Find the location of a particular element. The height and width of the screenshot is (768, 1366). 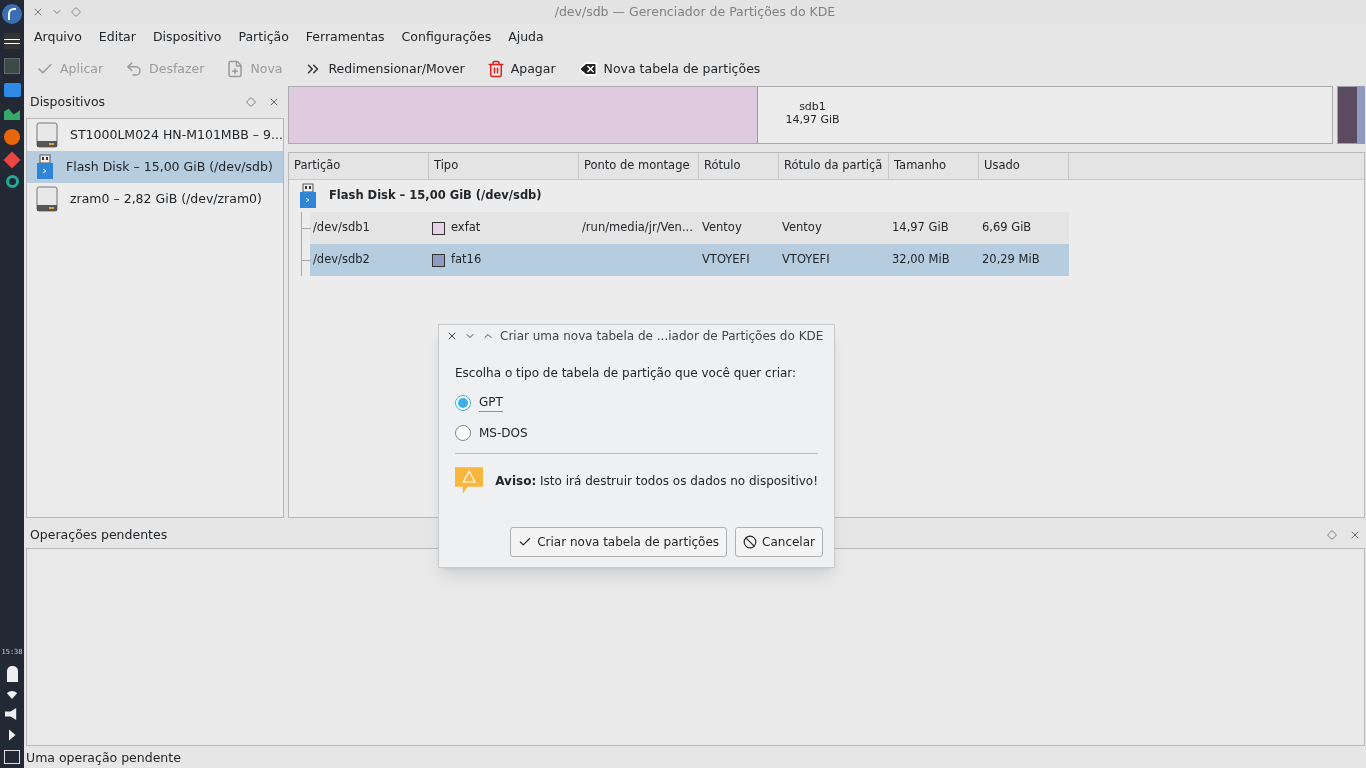

launcher-icon is located at coordinates (12, 14).